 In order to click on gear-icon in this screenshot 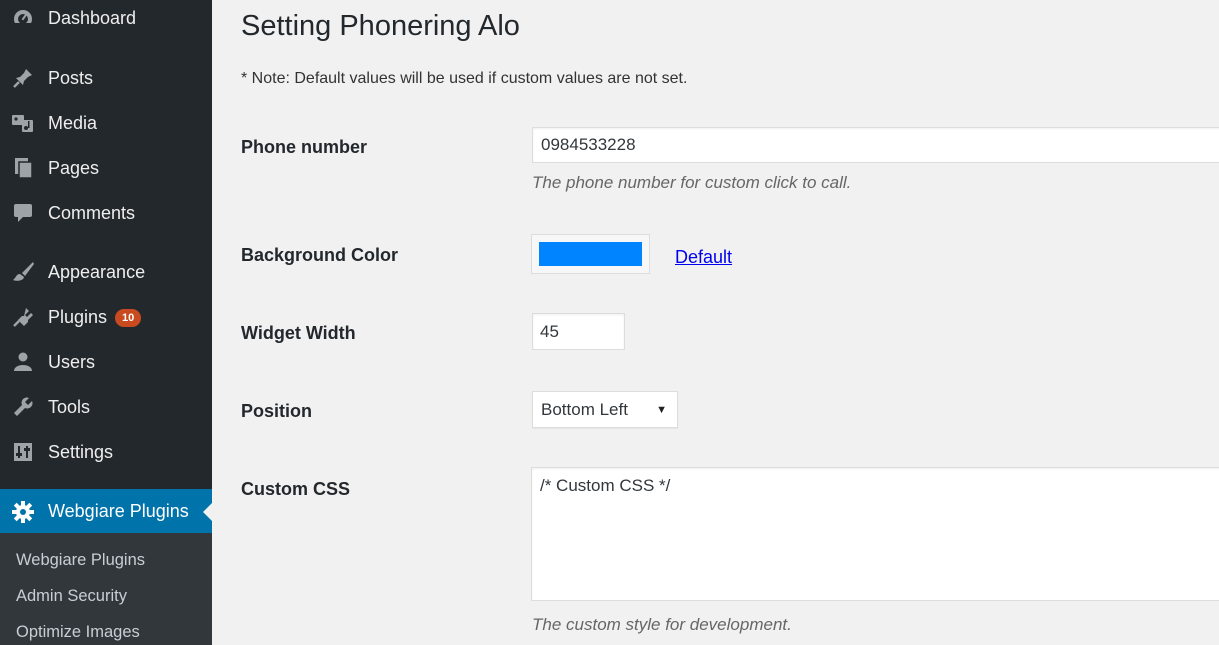, I will do `click(23, 512)`.